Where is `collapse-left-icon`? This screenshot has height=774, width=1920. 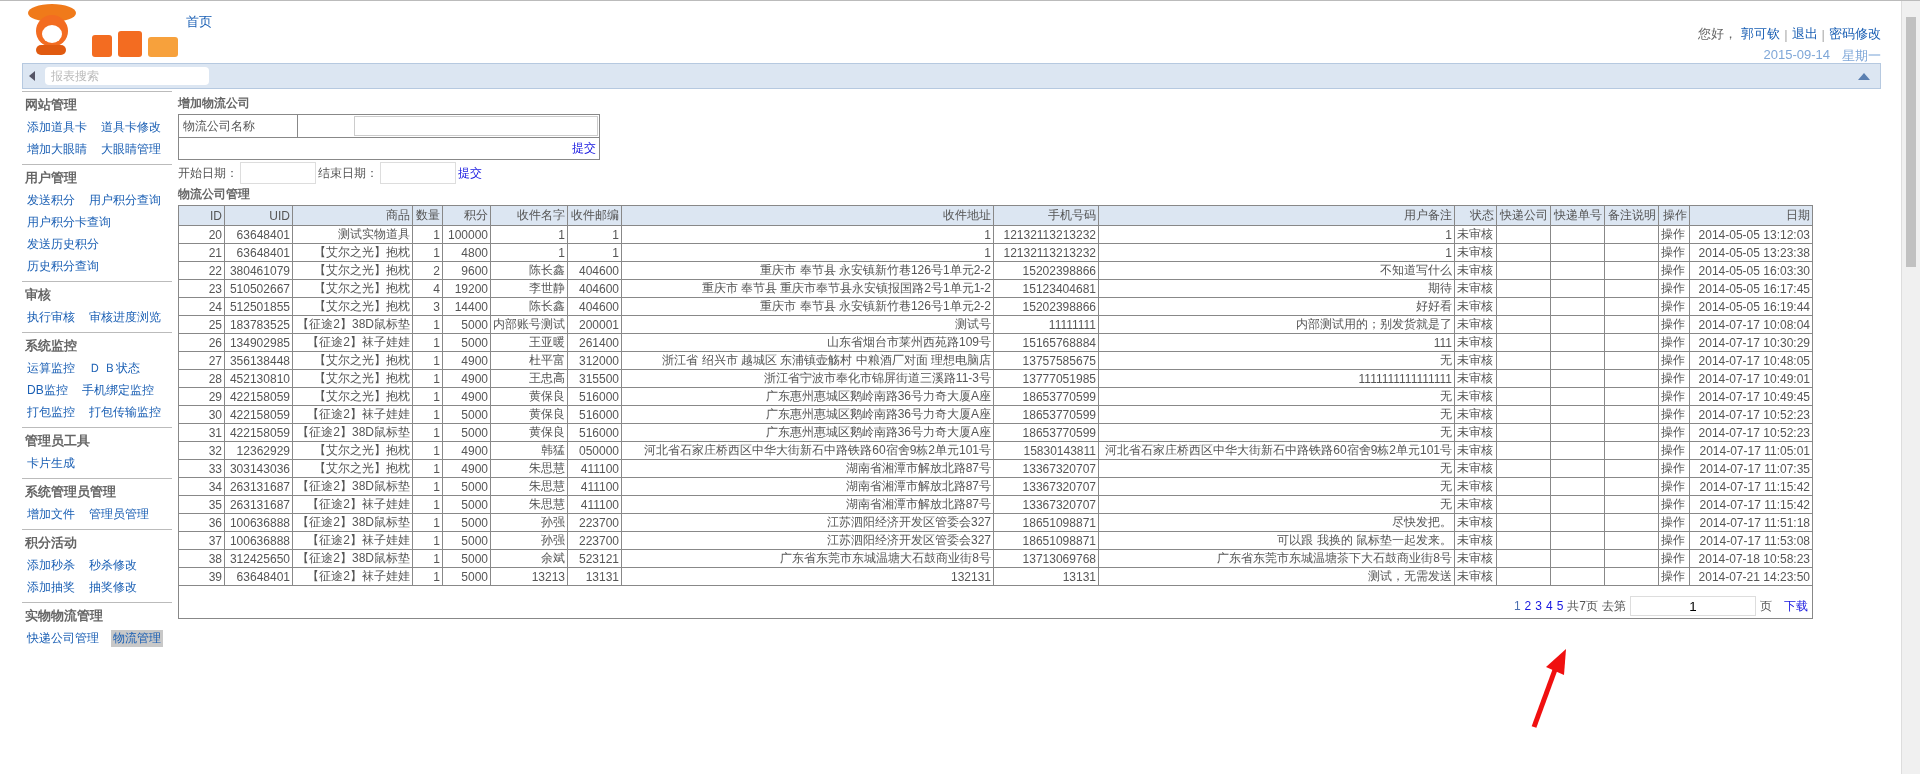
collapse-left-icon is located at coordinates (32, 76).